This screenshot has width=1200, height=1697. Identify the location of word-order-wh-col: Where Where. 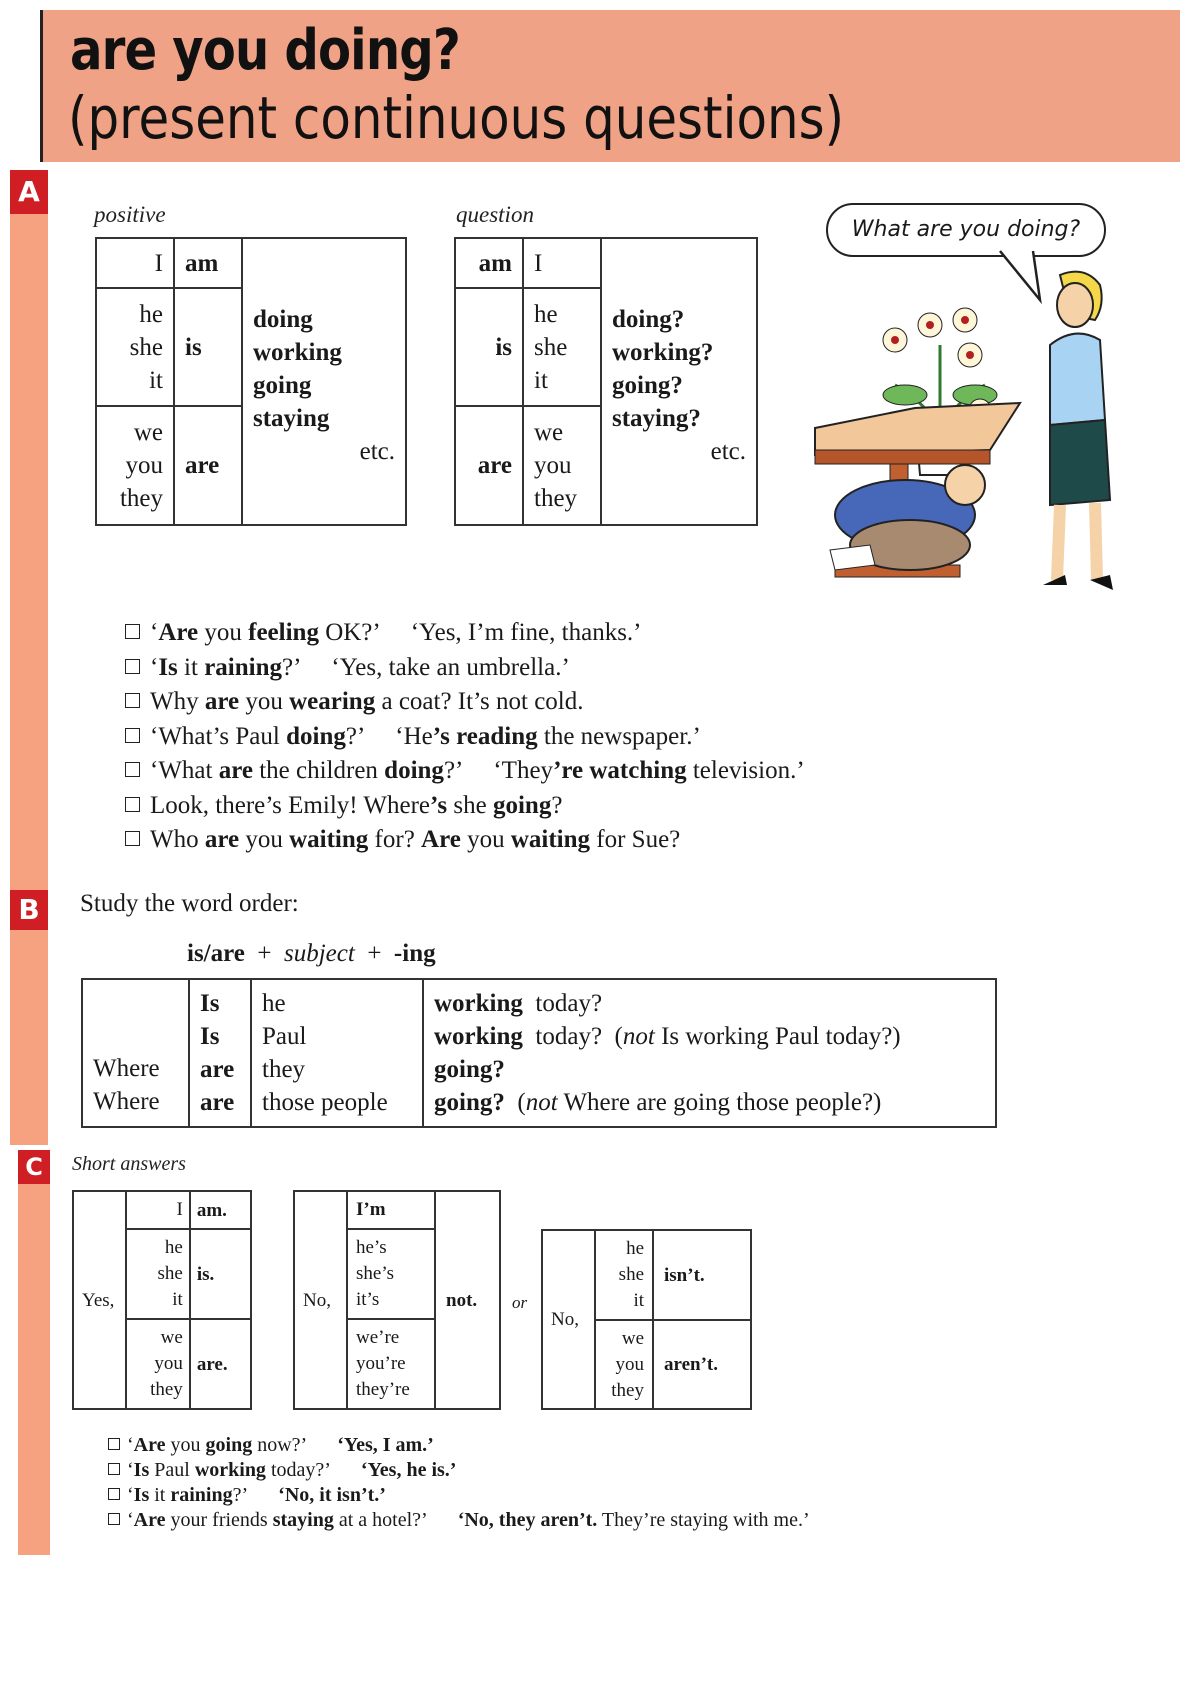
(135, 1053).